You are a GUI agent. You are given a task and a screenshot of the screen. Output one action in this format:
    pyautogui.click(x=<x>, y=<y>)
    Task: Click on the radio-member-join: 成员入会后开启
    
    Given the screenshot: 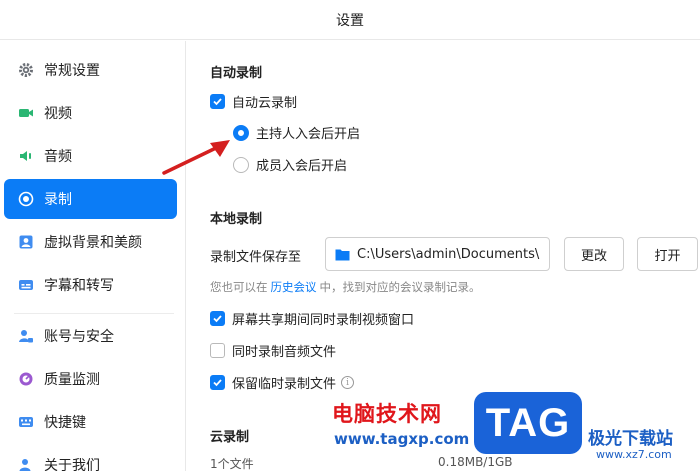 What is the action you would take?
    pyautogui.click(x=290, y=164)
    